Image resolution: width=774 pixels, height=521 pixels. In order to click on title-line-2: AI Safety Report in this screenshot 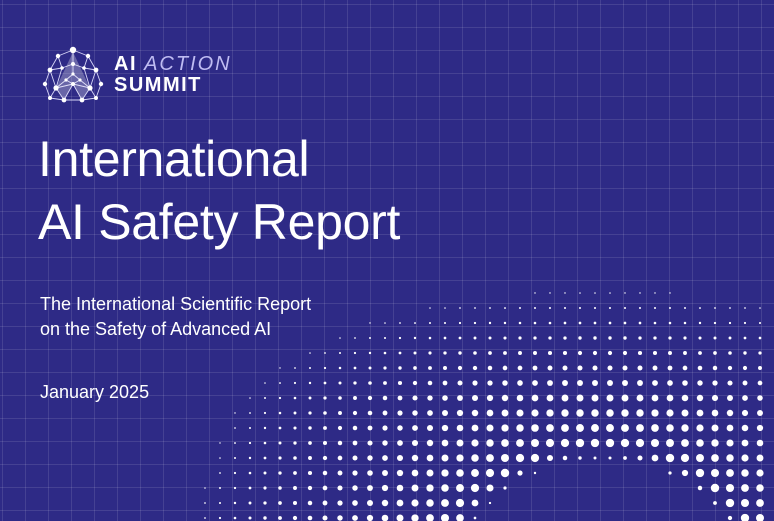, I will do `click(219, 222)`.